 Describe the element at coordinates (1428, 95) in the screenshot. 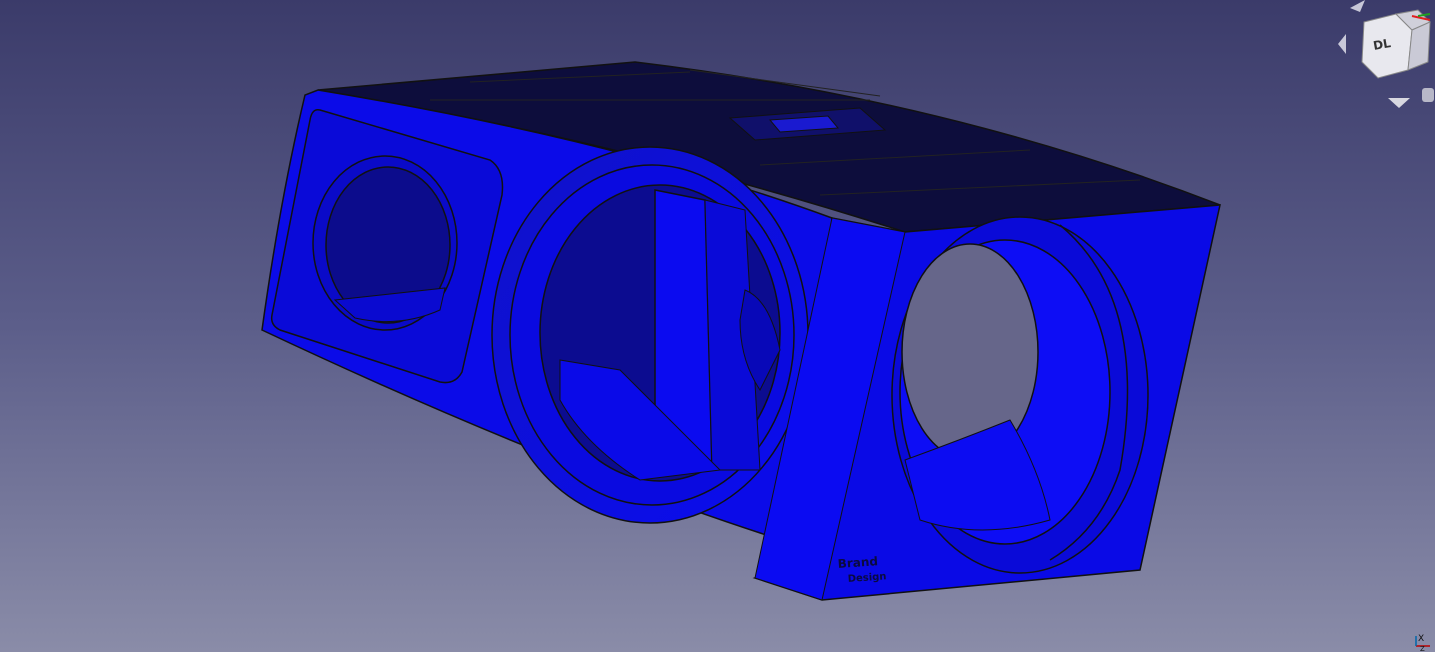

I see `nav-view-menu-icon` at that location.